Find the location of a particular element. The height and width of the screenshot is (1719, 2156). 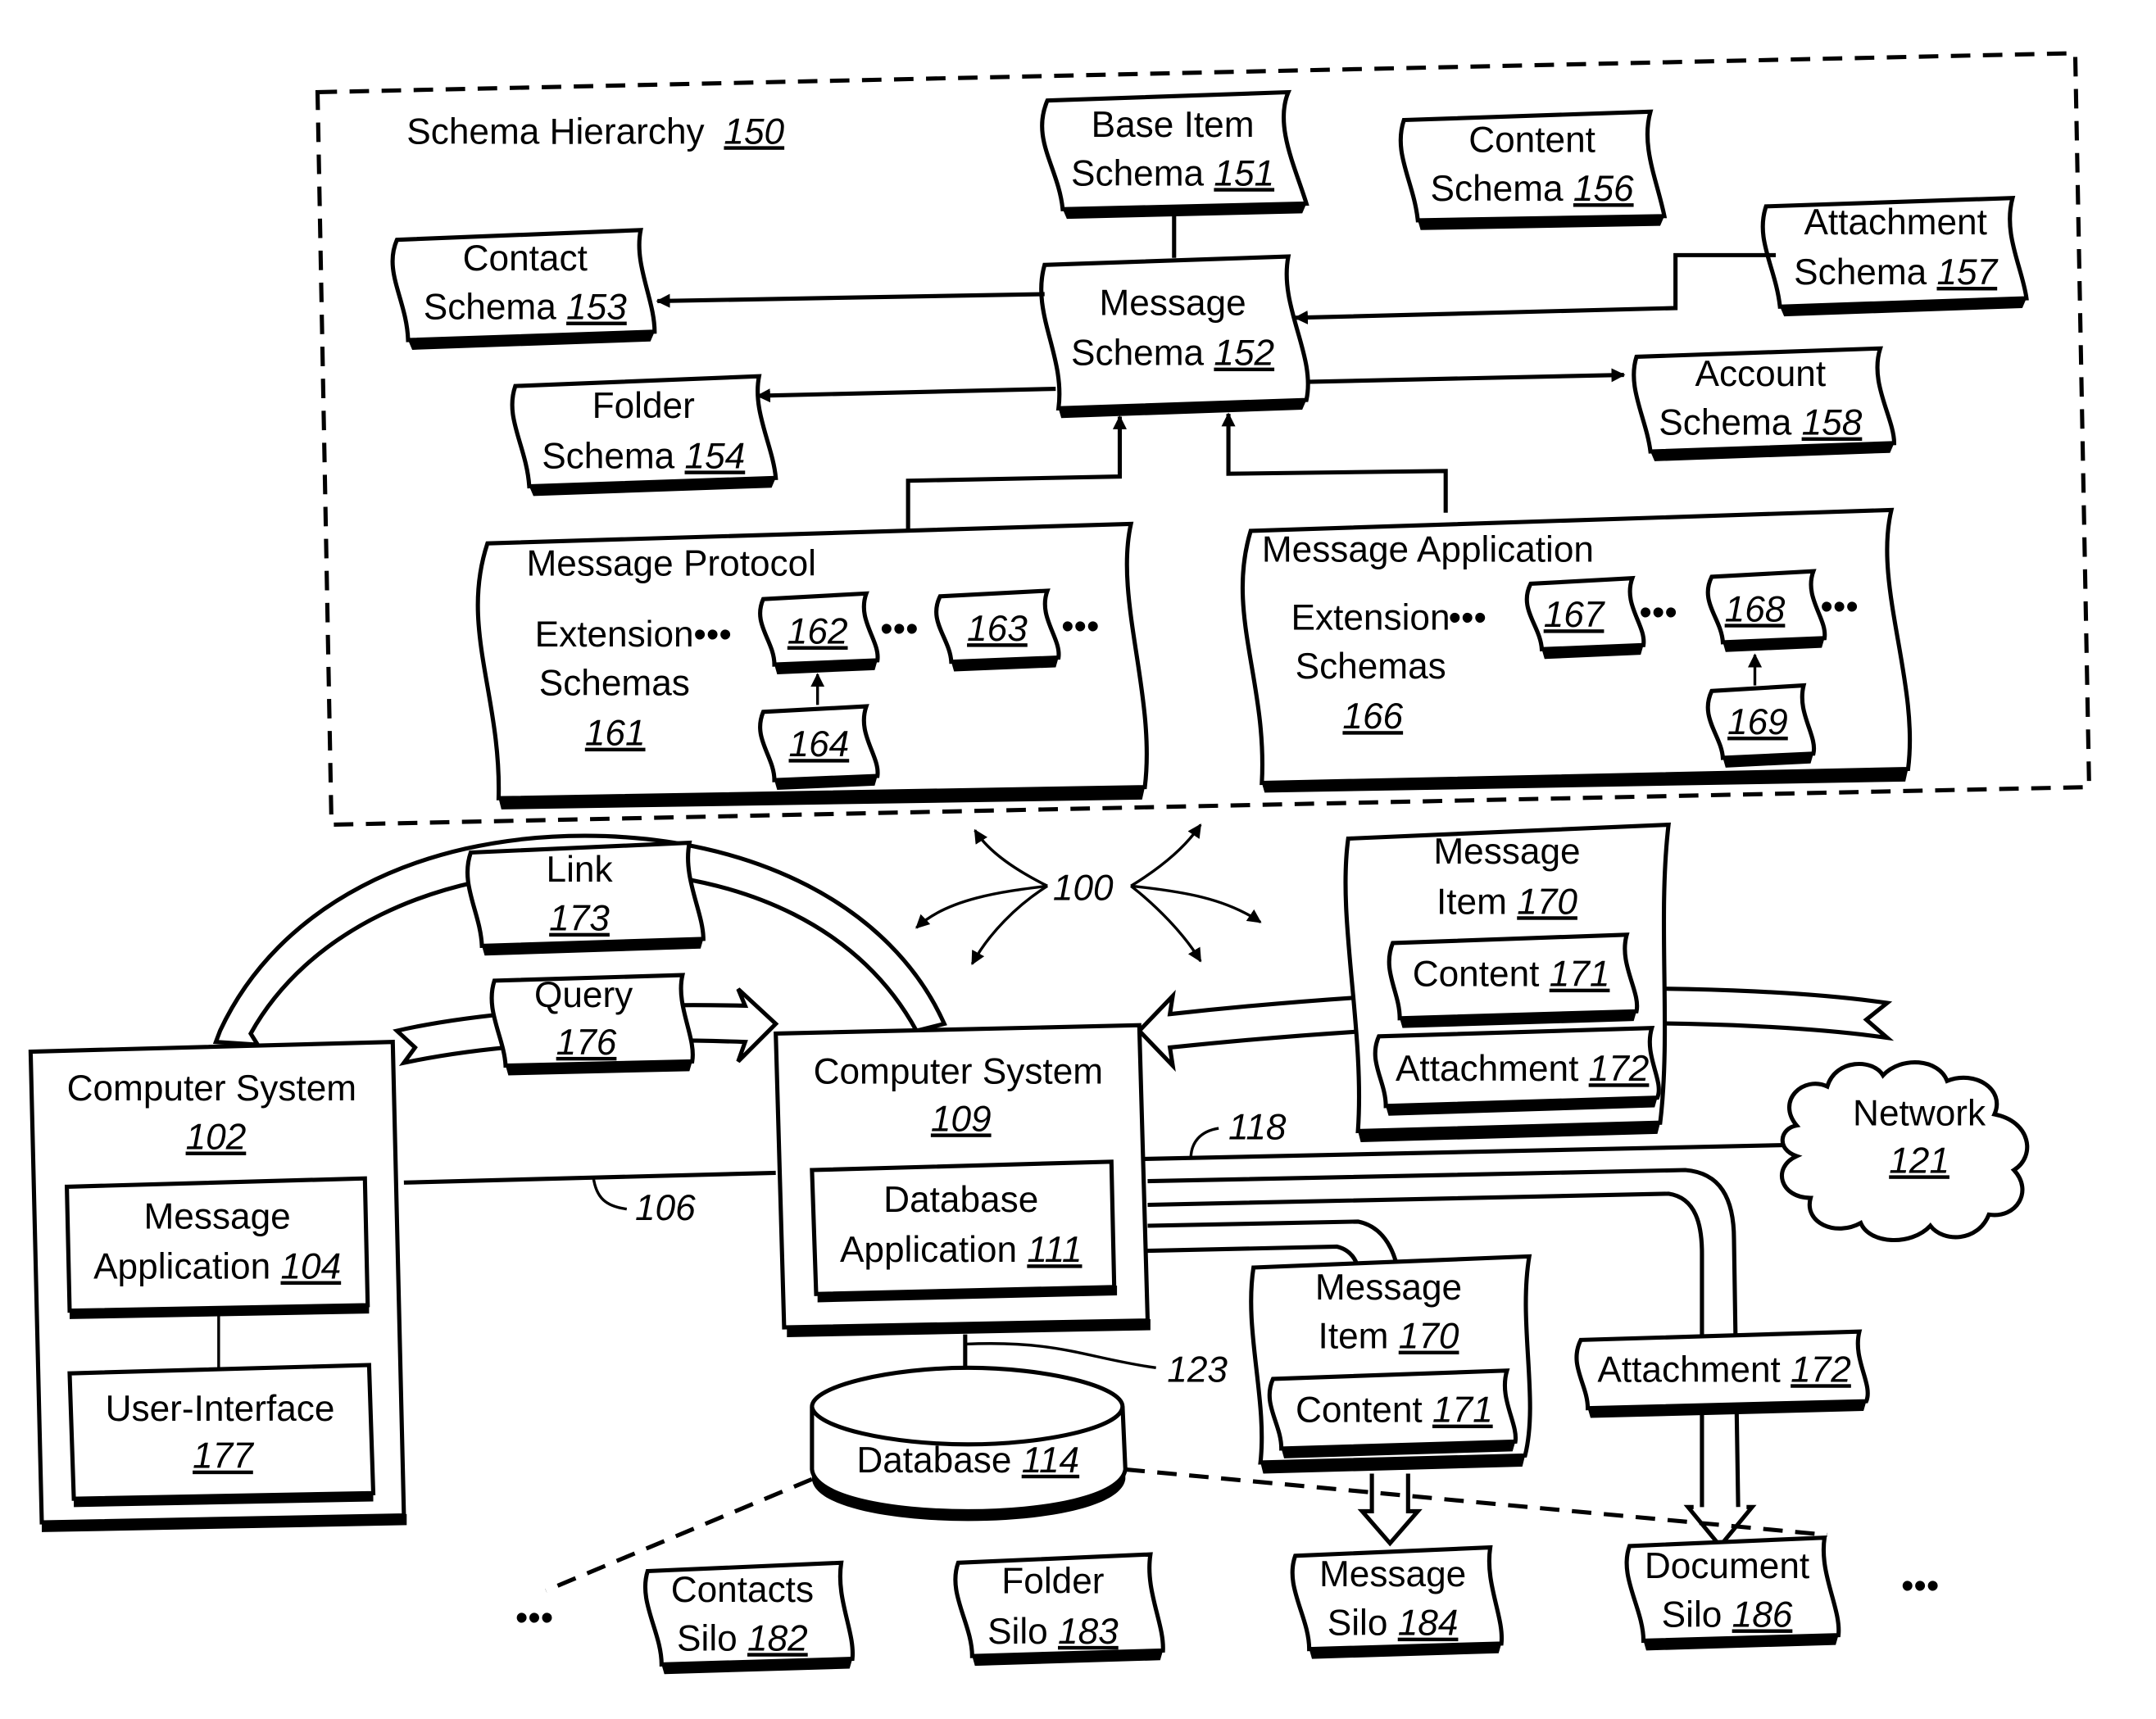

system-ref-100: 100 is located at coordinates (1083, 888).